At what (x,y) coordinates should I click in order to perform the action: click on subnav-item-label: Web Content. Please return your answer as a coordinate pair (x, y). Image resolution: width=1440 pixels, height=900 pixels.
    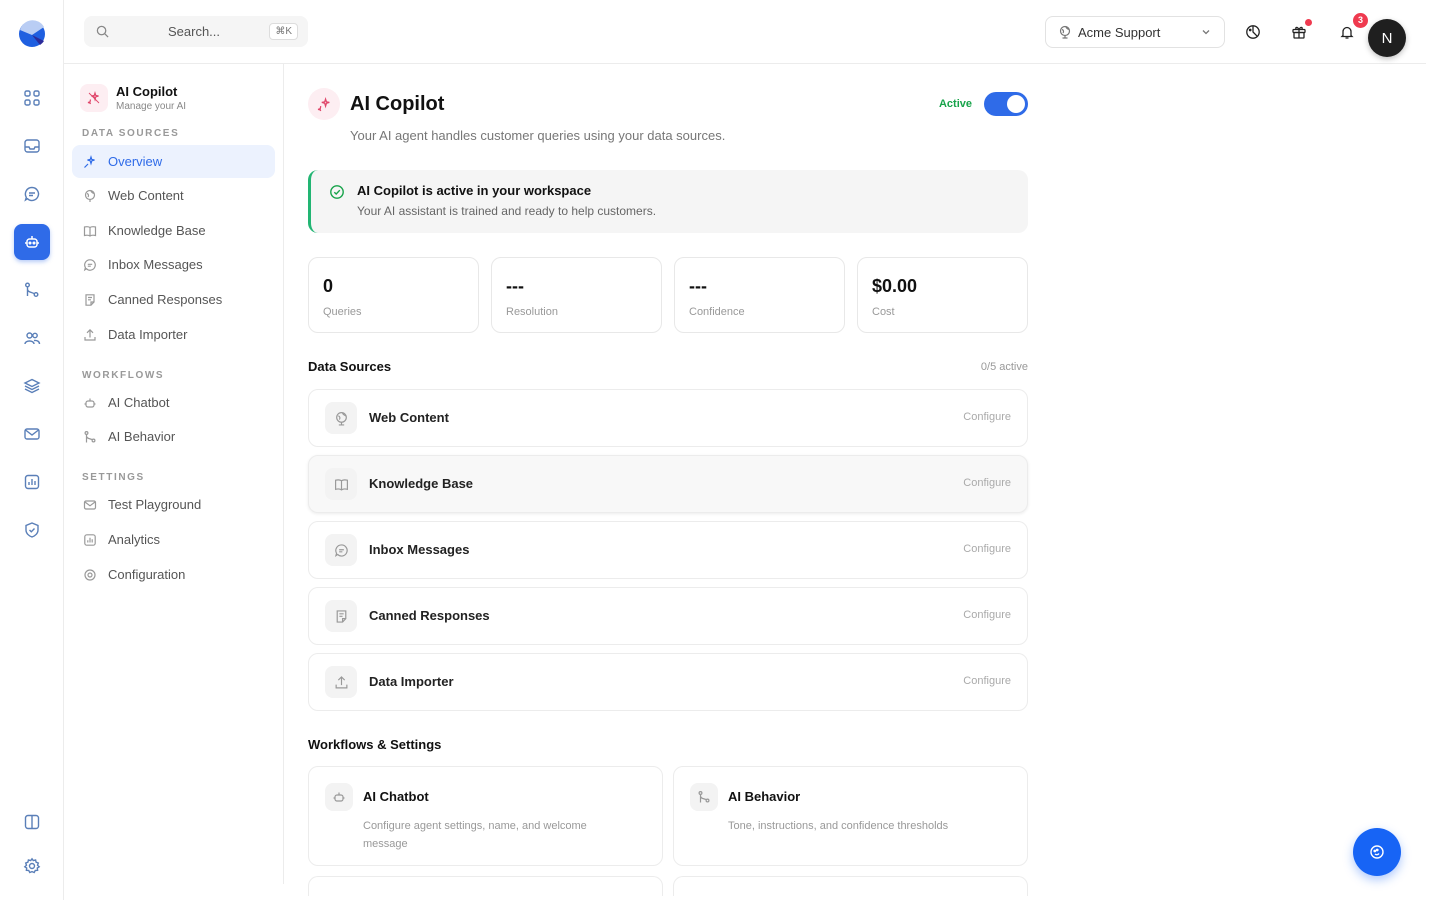
    Looking at the image, I should click on (146, 195).